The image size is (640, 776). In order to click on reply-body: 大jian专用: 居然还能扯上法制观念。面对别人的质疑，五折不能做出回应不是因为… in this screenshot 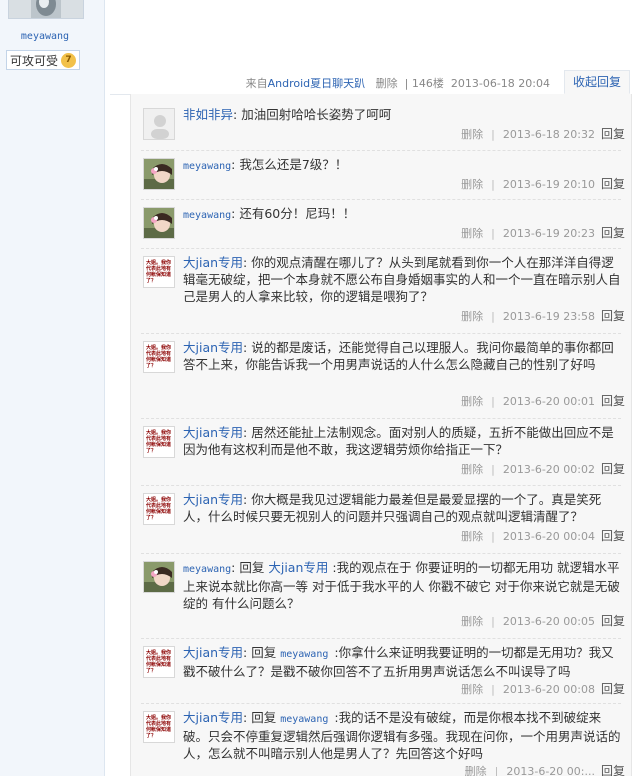, I will do `click(403, 441)`.